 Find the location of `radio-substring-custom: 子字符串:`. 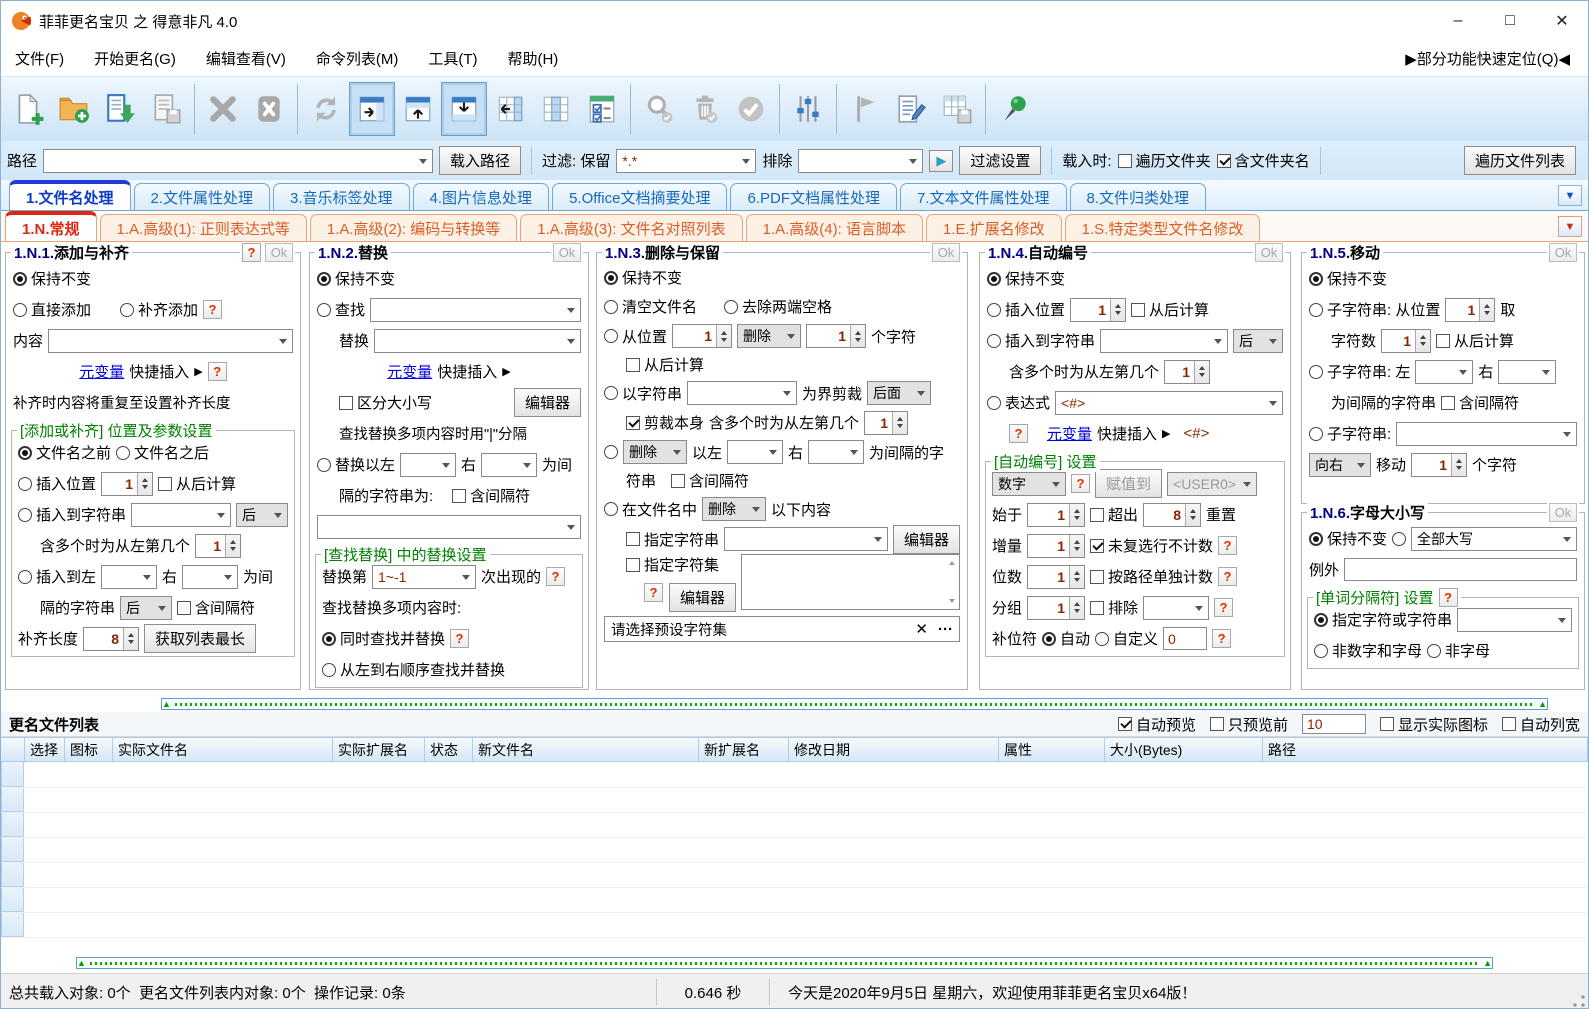

radio-substring-custom: 子字符串: is located at coordinates (1350, 433).